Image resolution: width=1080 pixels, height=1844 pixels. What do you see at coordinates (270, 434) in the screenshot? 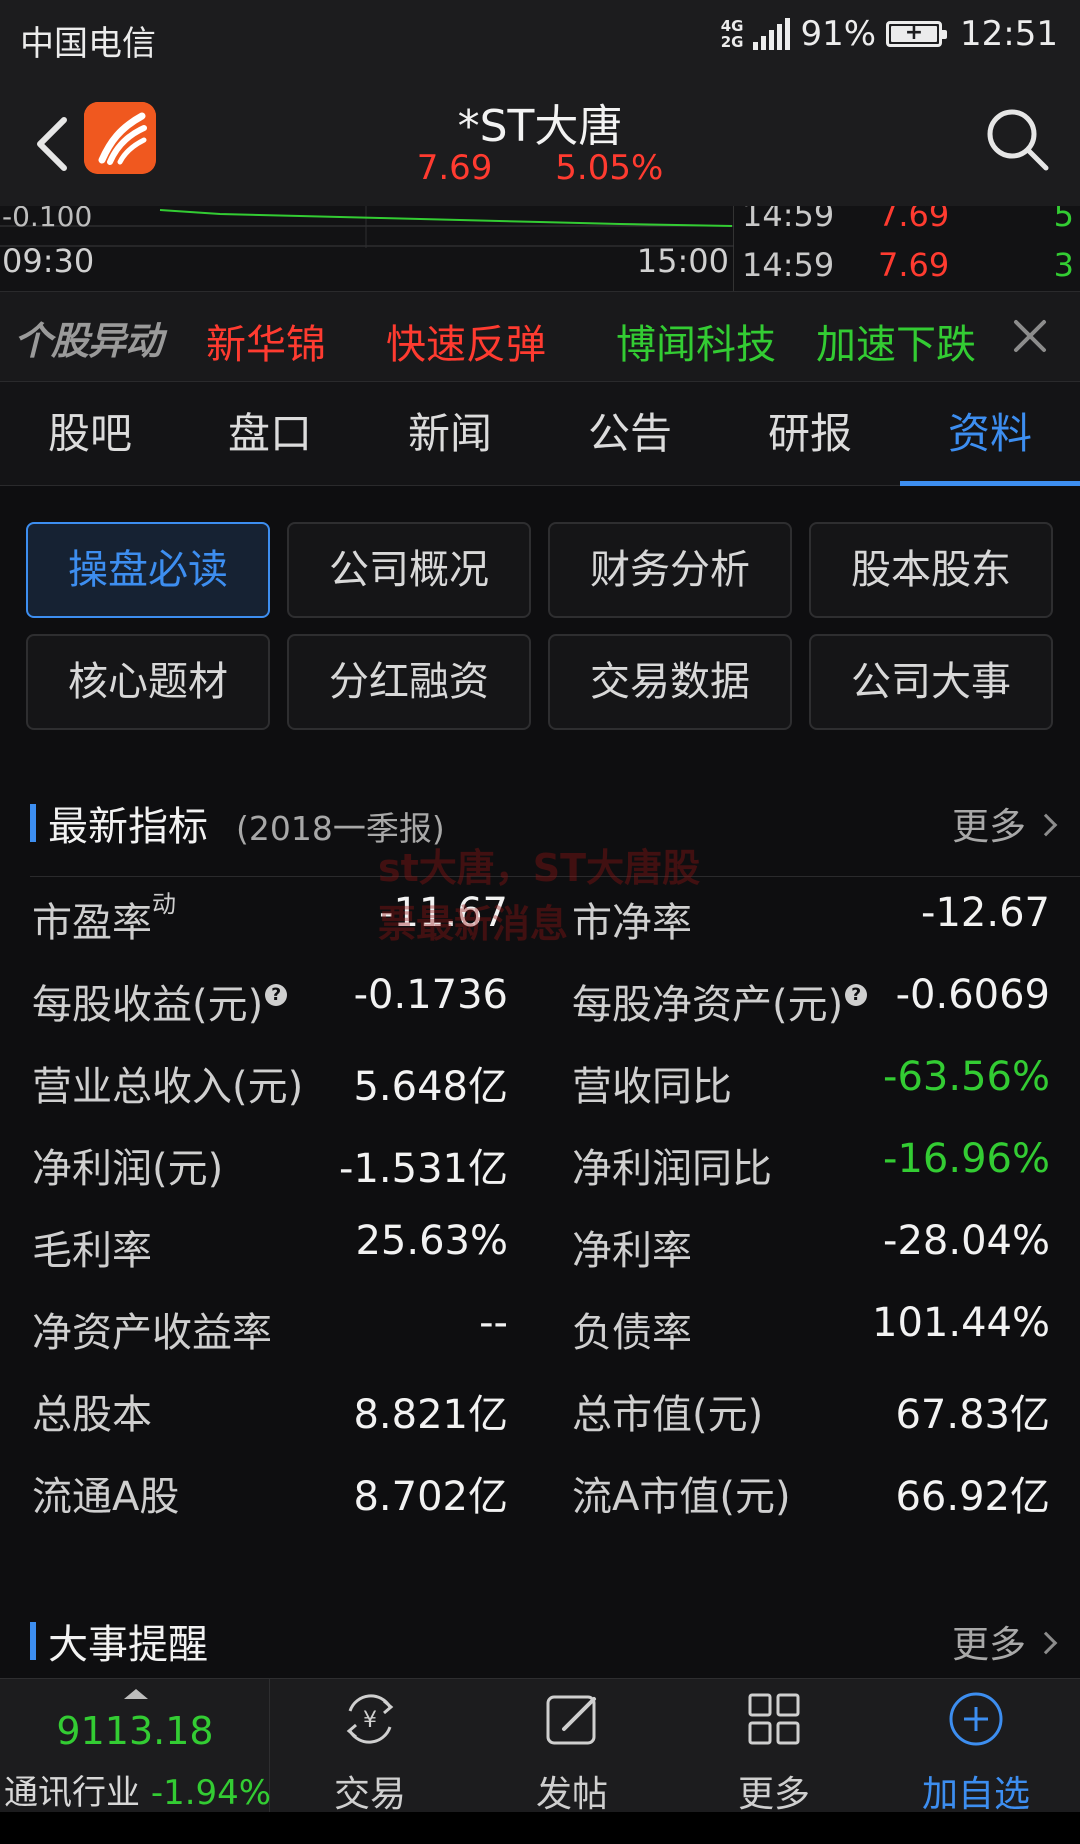
I see `tab-pankou: 盘口` at bounding box center [270, 434].